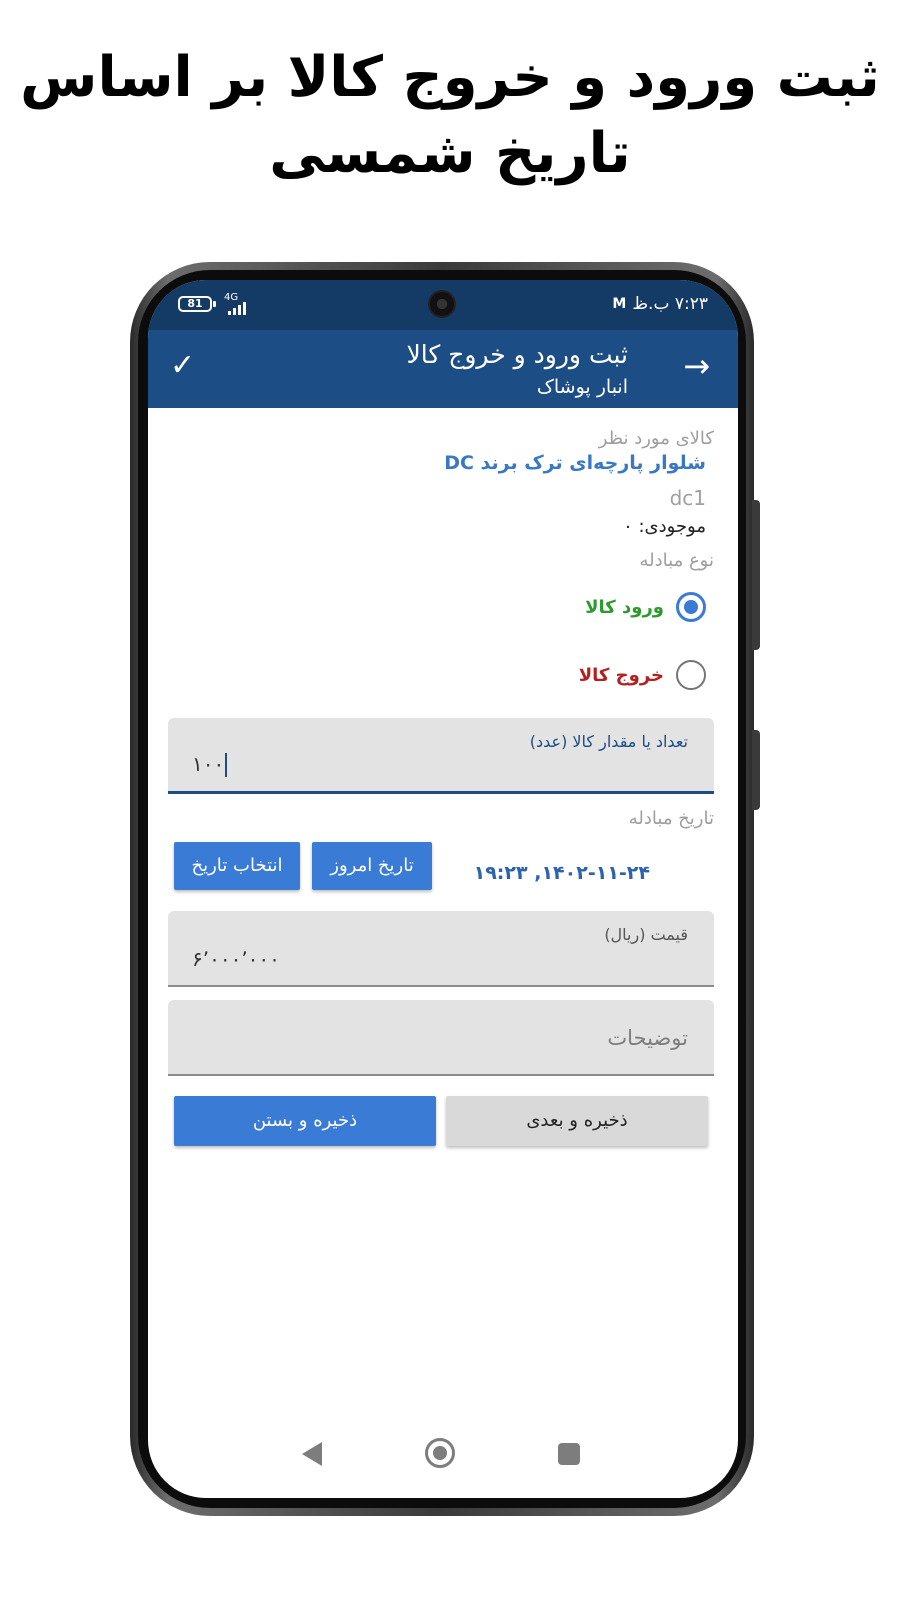 The height and width of the screenshot is (1600, 900). What do you see at coordinates (441, 1038) in the screenshot?
I see `notes-field: توضیحات` at bounding box center [441, 1038].